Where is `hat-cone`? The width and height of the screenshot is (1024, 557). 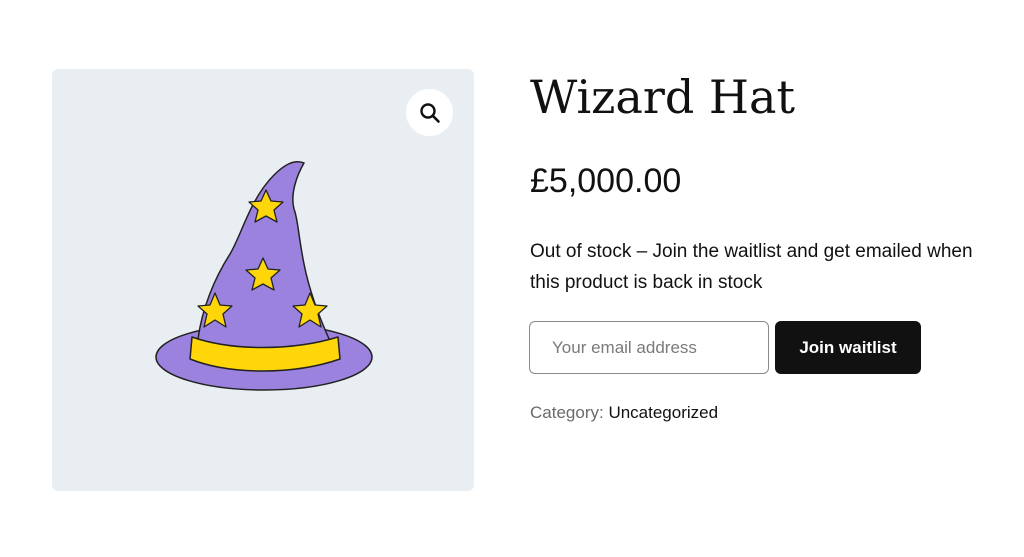 hat-cone is located at coordinates (264, 256).